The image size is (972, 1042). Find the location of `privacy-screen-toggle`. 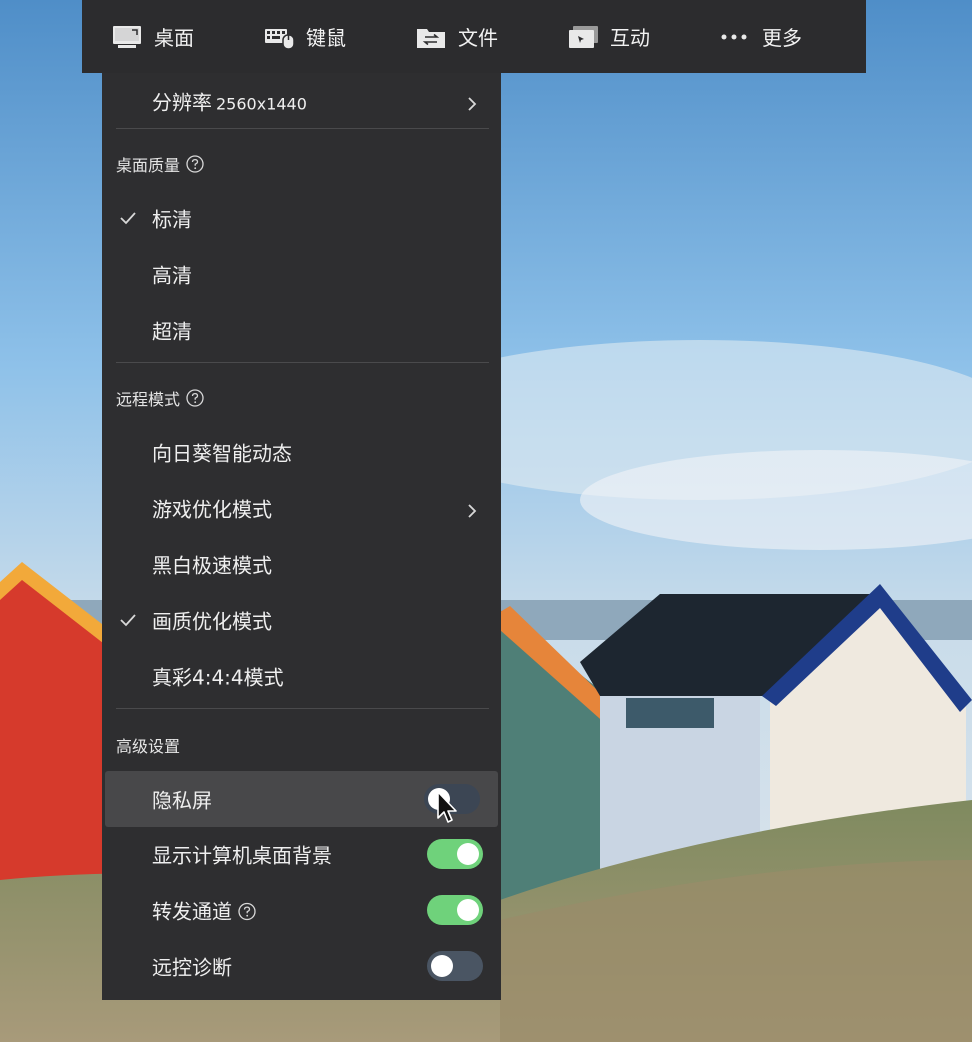

privacy-screen-toggle is located at coordinates (452, 799).